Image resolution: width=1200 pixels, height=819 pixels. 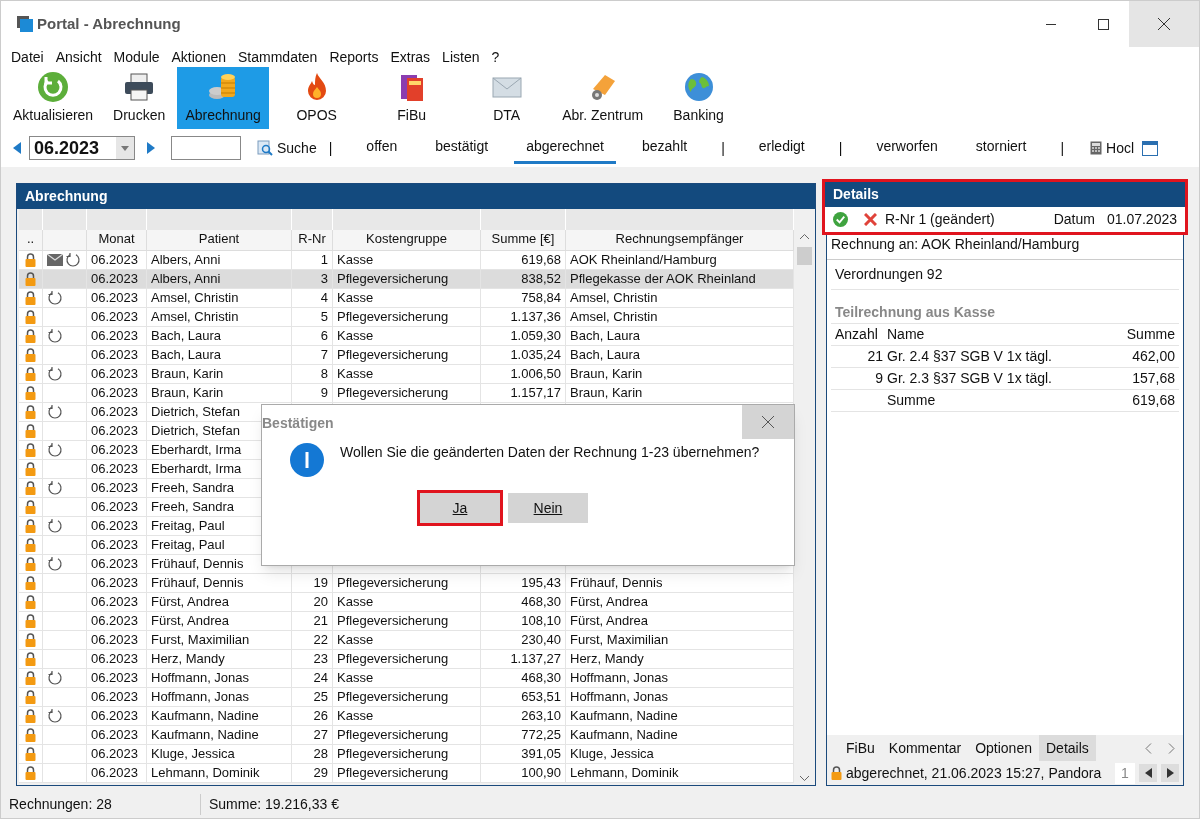 I want to click on table-cell-text: 838,52, so click(x=541, y=279).